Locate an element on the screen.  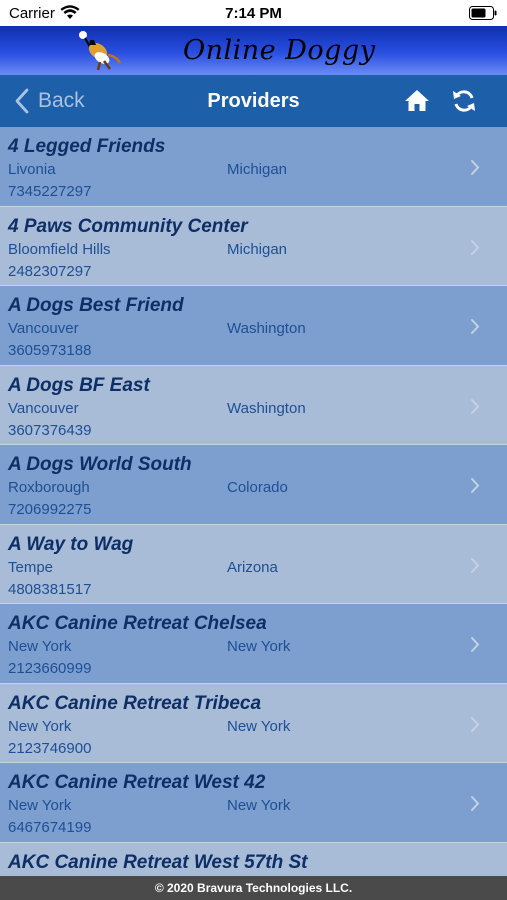
navigation-bar: Back Providers is located at coordinates (253, 101).